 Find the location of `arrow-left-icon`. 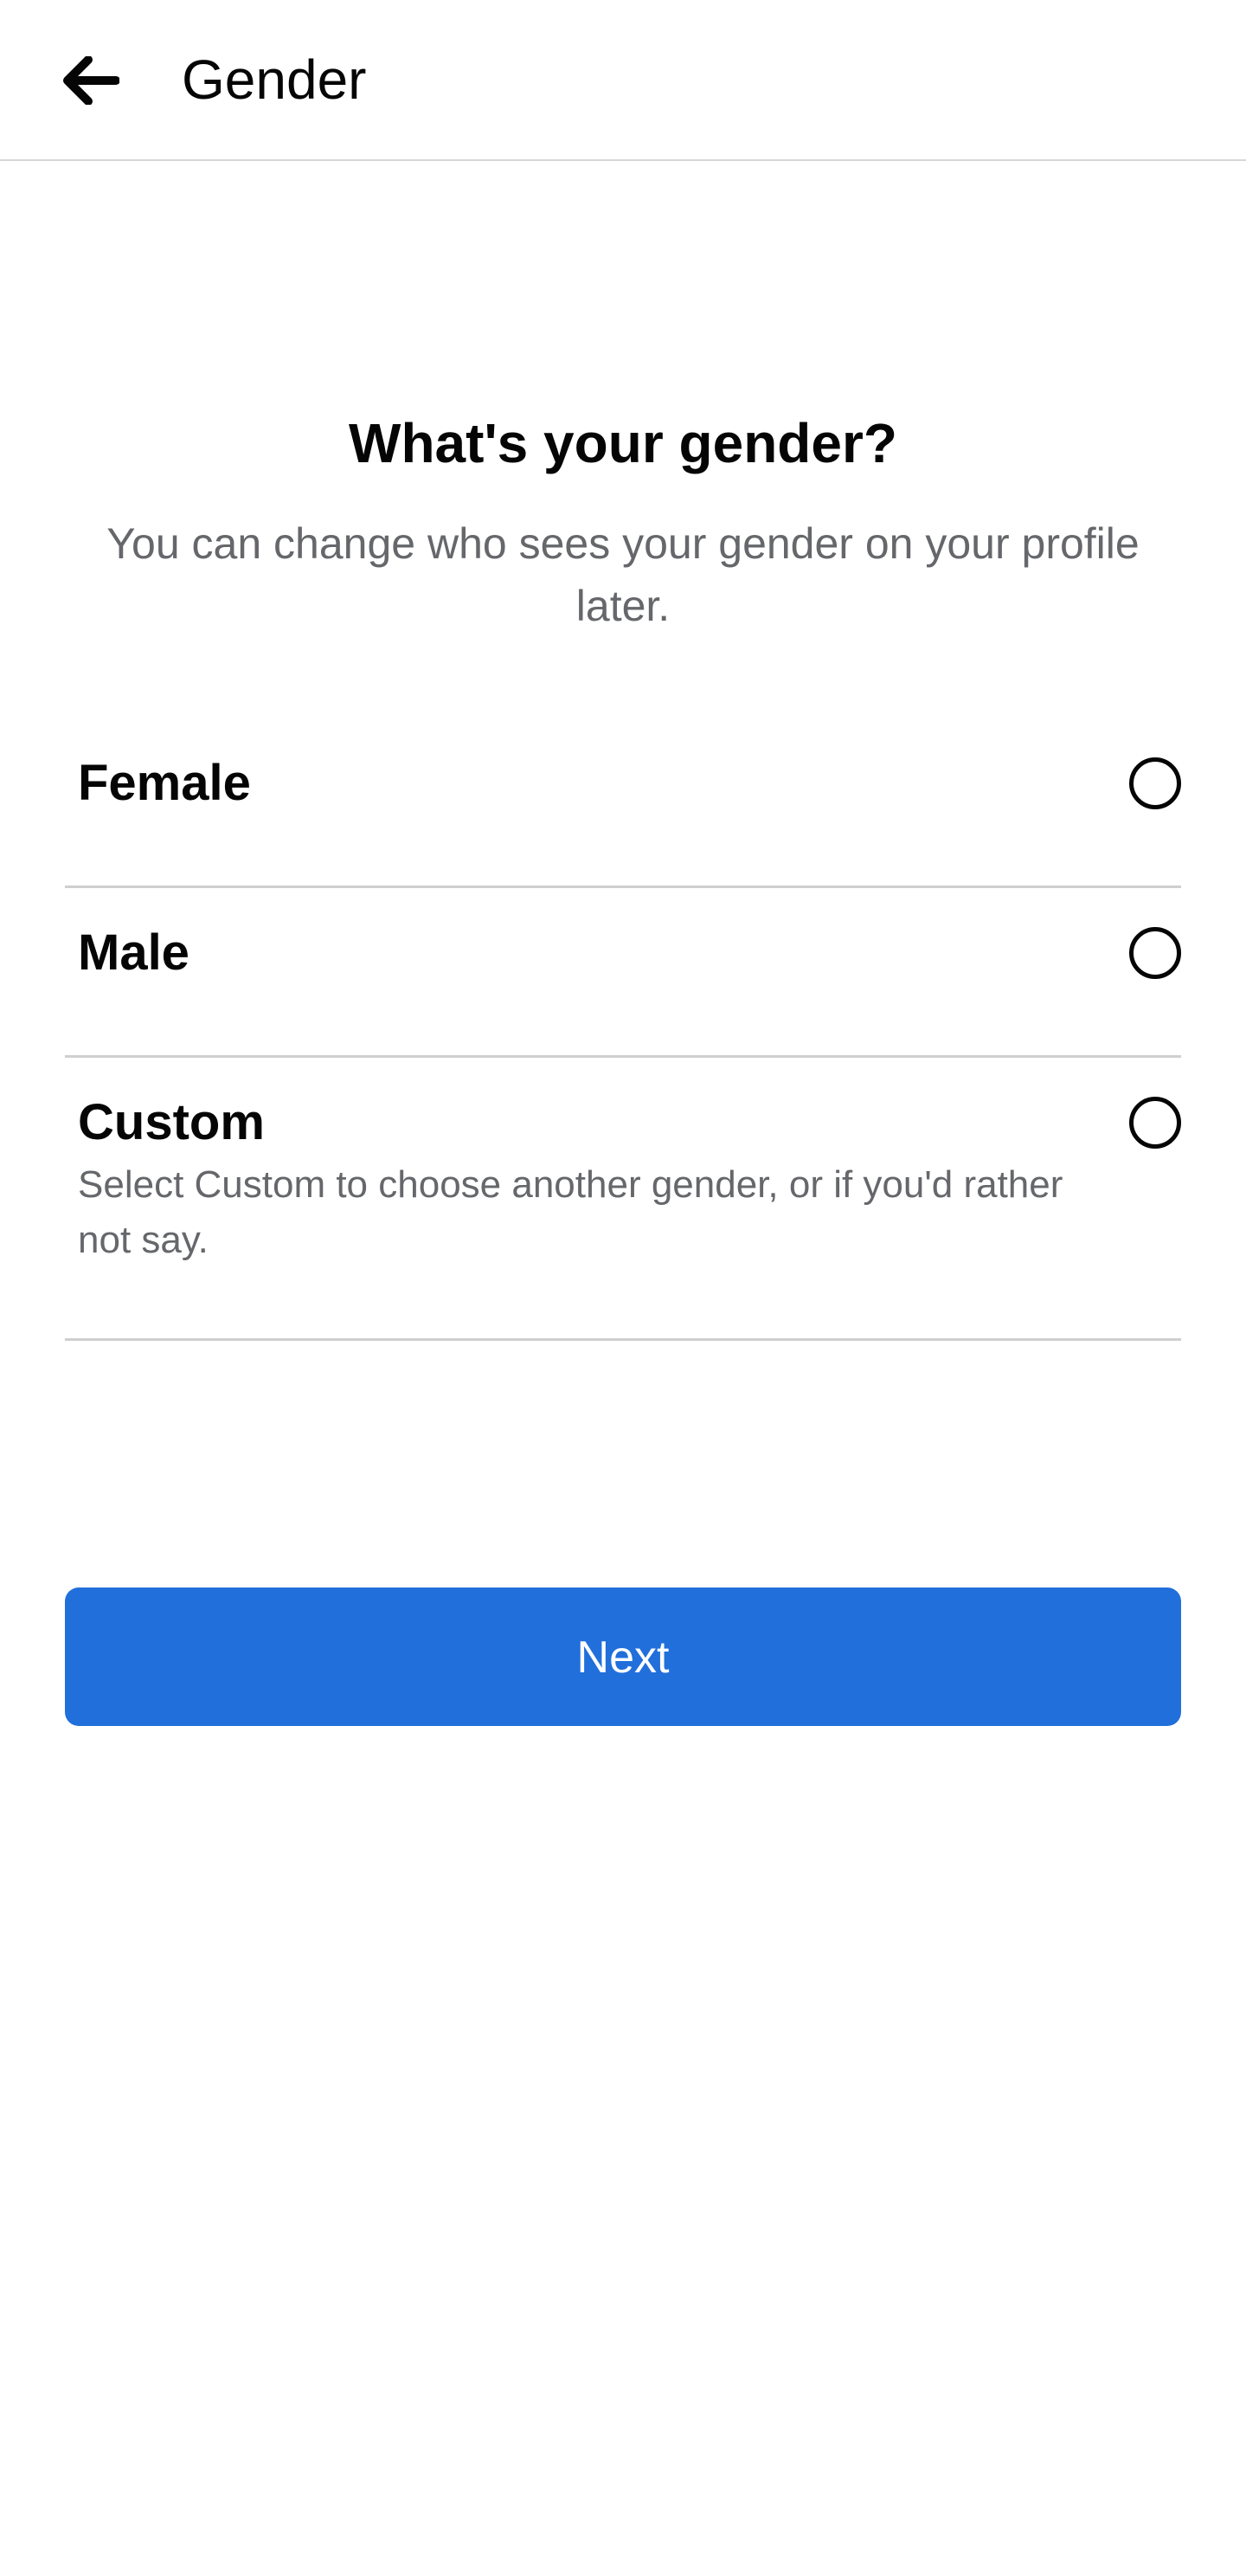

arrow-left-icon is located at coordinates (91, 80).